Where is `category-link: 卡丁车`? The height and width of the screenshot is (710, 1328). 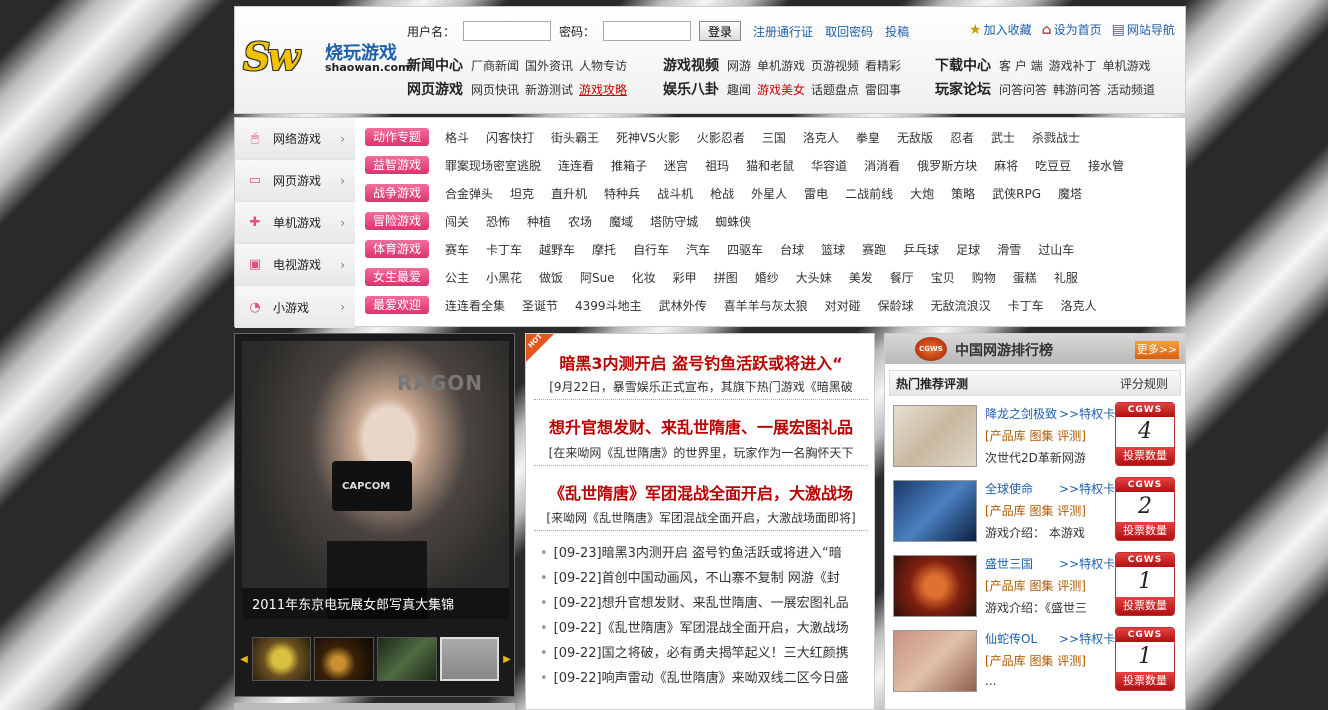
category-link: 卡丁车 is located at coordinates (1026, 305).